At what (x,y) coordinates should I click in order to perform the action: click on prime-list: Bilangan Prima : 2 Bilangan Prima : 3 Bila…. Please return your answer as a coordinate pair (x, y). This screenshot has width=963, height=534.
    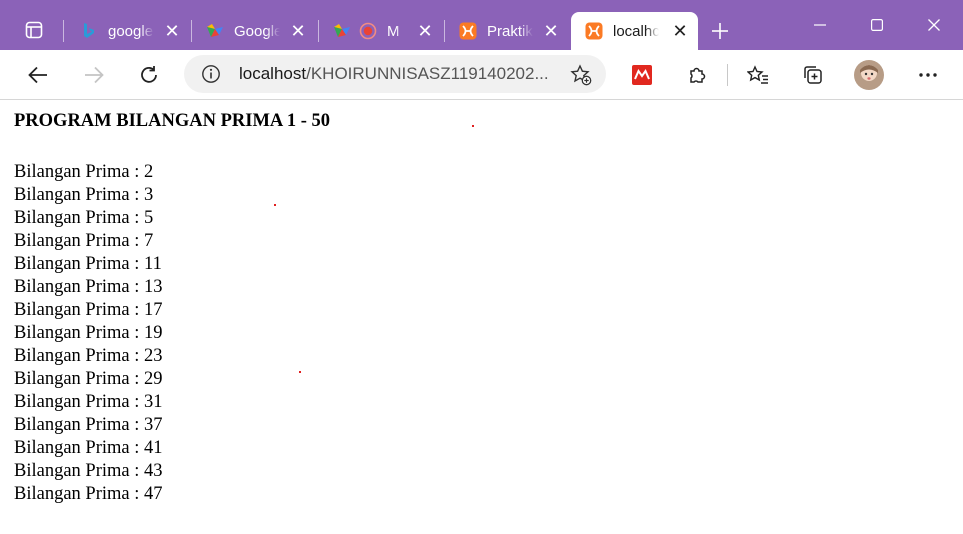
    Looking at the image, I should click on (88, 333).